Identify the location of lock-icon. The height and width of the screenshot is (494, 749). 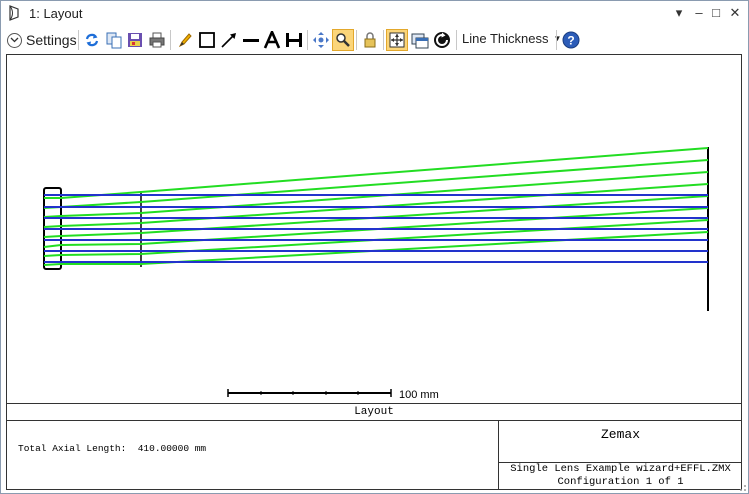
(370, 40).